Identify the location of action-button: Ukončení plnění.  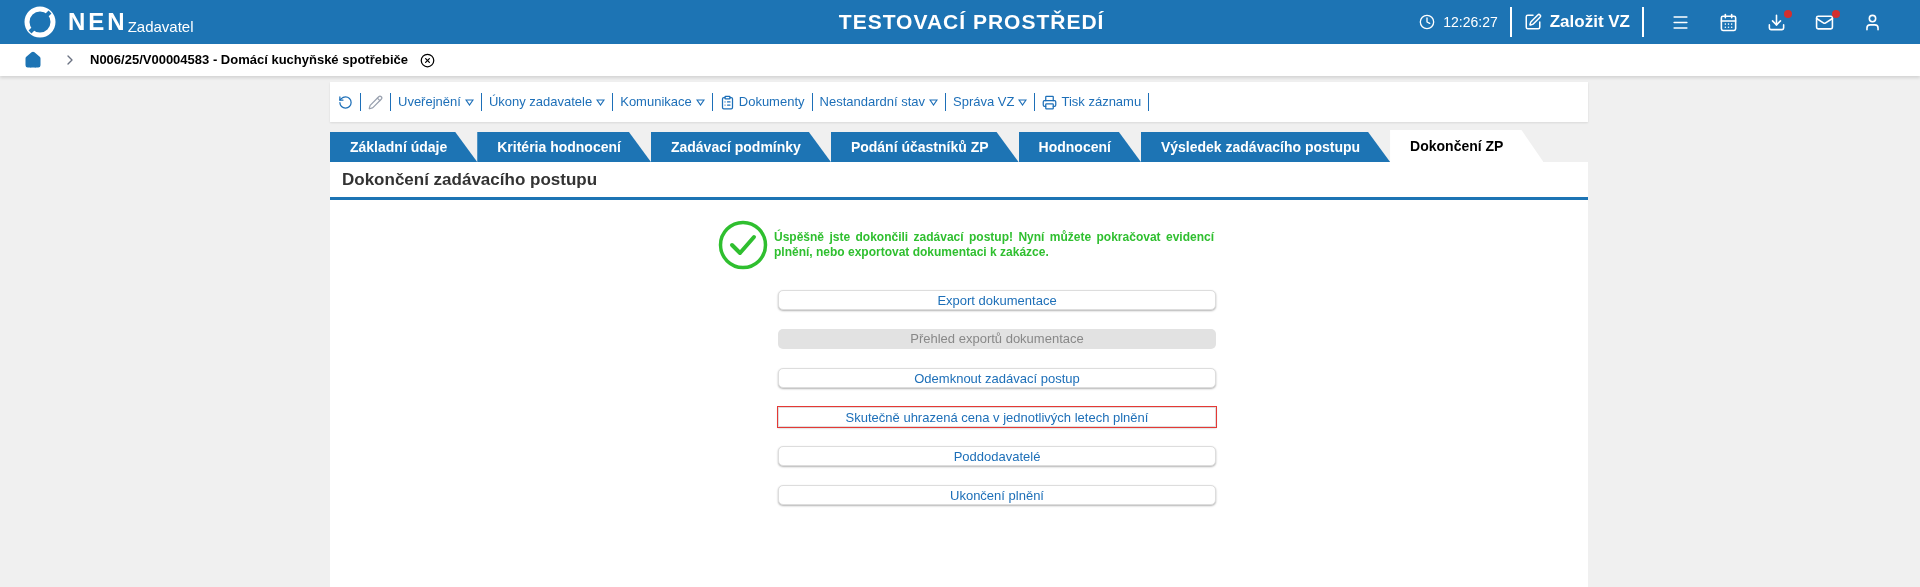
(997, 495).